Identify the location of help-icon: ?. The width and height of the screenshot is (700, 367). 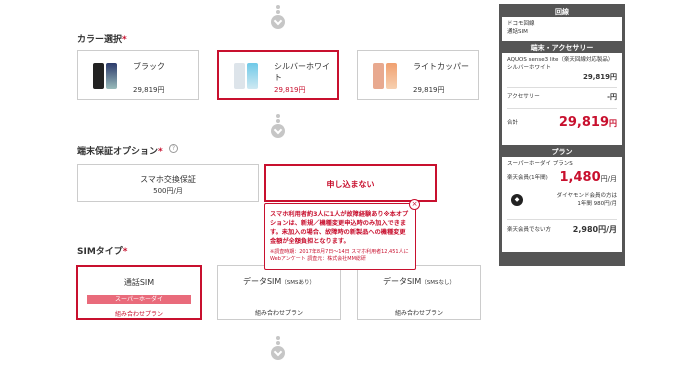
(173, 148).